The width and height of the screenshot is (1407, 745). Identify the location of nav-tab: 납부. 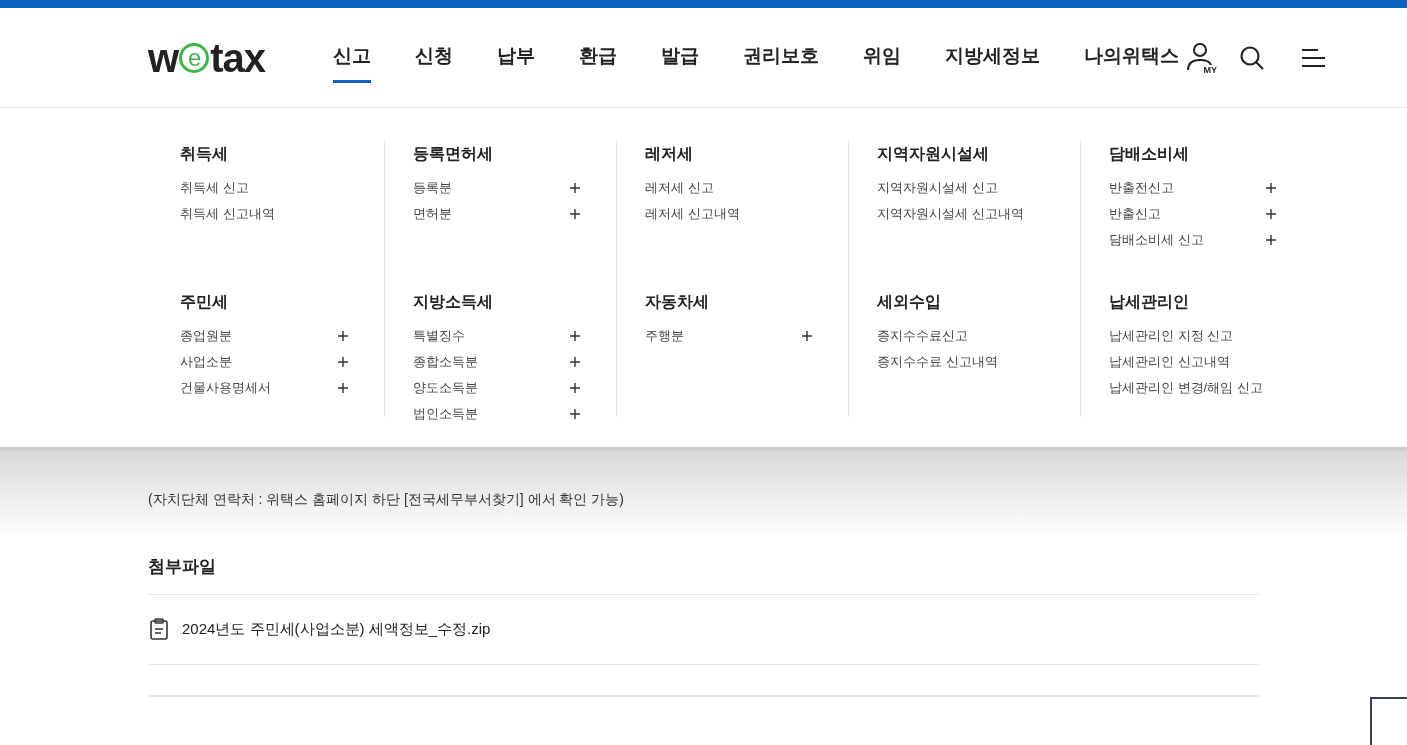
(516, 57).